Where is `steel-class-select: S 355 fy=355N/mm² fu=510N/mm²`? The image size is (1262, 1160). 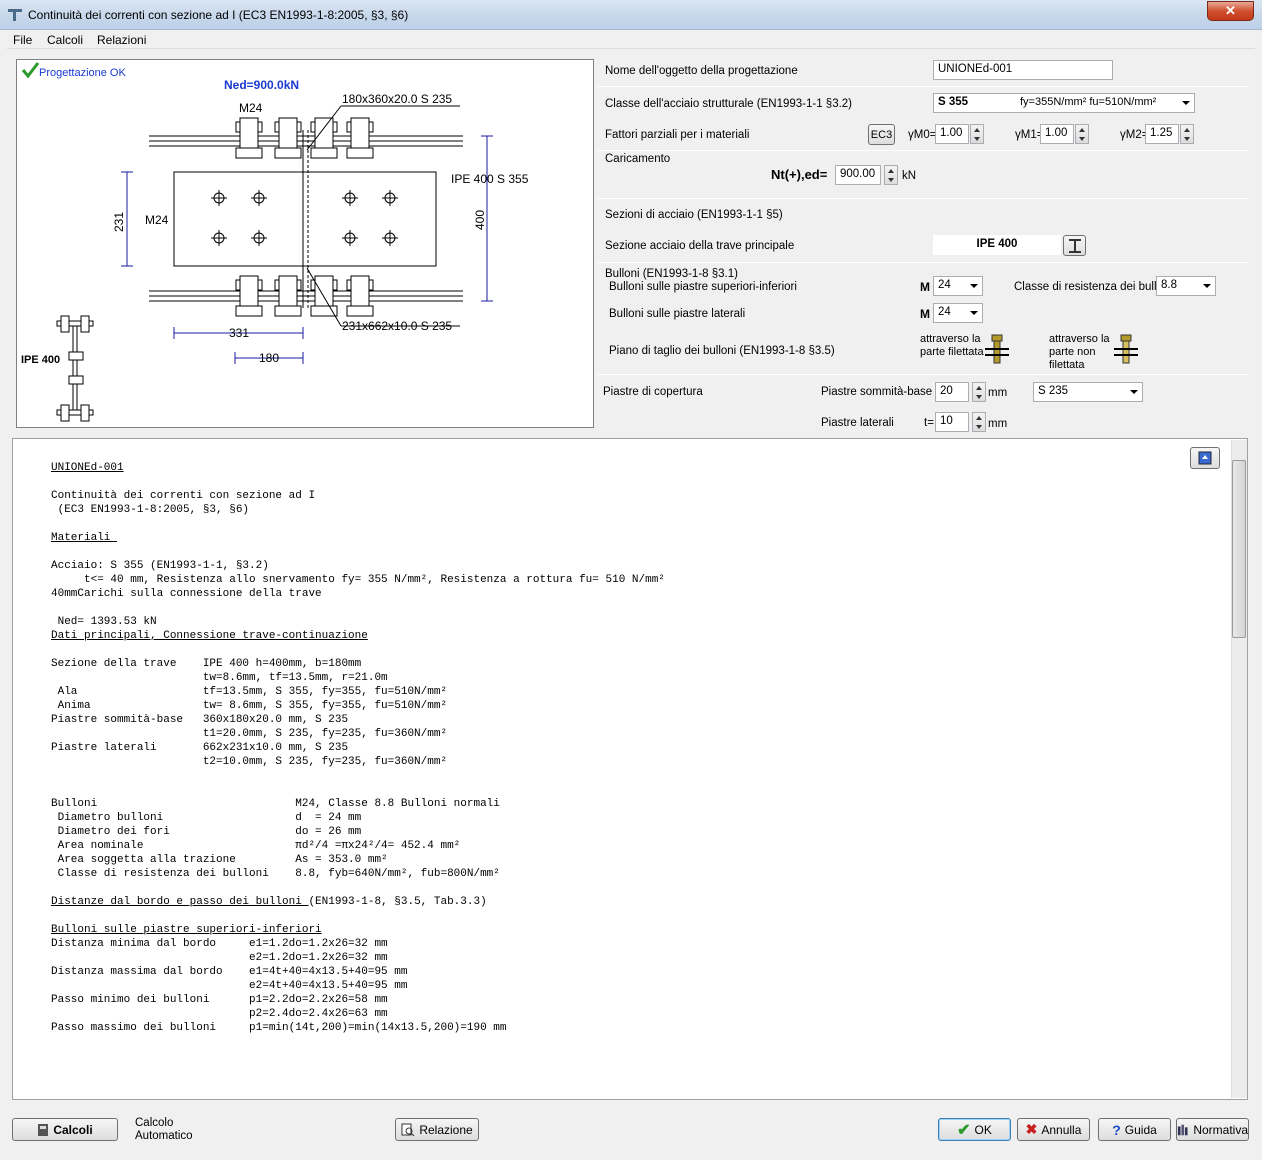 steel-class-select: S 355 fy=355N/mm² fu=510N/mm² is located at coordinates (1064, 103).